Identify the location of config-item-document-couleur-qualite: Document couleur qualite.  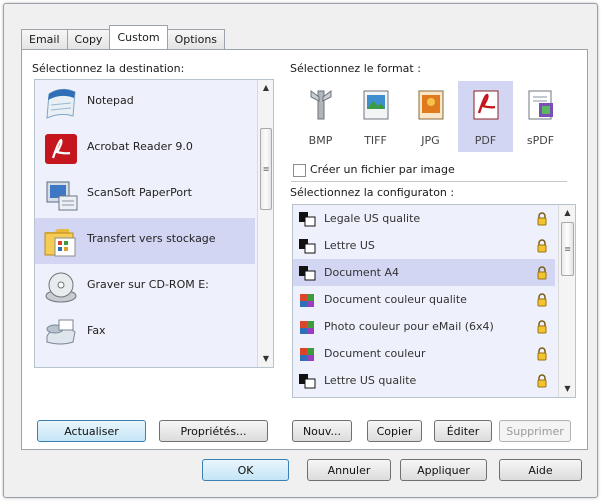
(424, 299).